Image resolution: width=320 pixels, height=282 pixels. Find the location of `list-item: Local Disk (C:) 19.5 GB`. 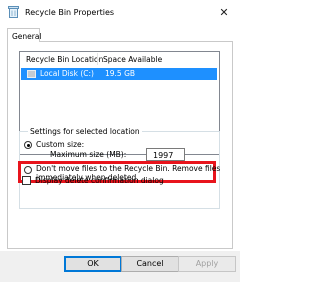

list-item: Local Disk (C:) 19.5 GB is located at coordinates (119, 74).